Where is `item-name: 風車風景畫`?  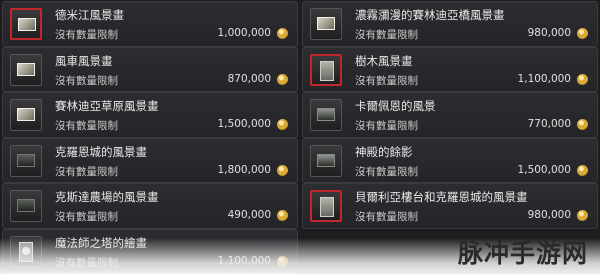
item-name: 風車風景畫 is located at coordinates (84, 60).